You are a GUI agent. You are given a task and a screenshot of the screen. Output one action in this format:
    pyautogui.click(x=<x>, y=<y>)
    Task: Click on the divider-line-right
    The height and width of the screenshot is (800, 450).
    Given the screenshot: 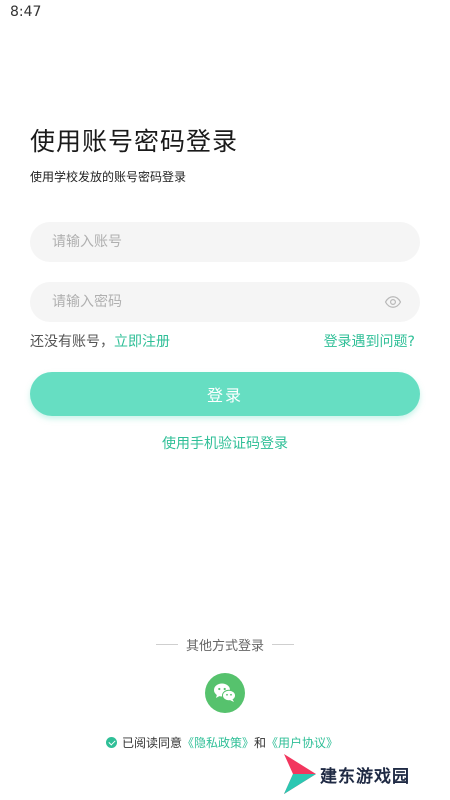 What is the action you would take?
    pyautogui.click(x=283, y=644)
    